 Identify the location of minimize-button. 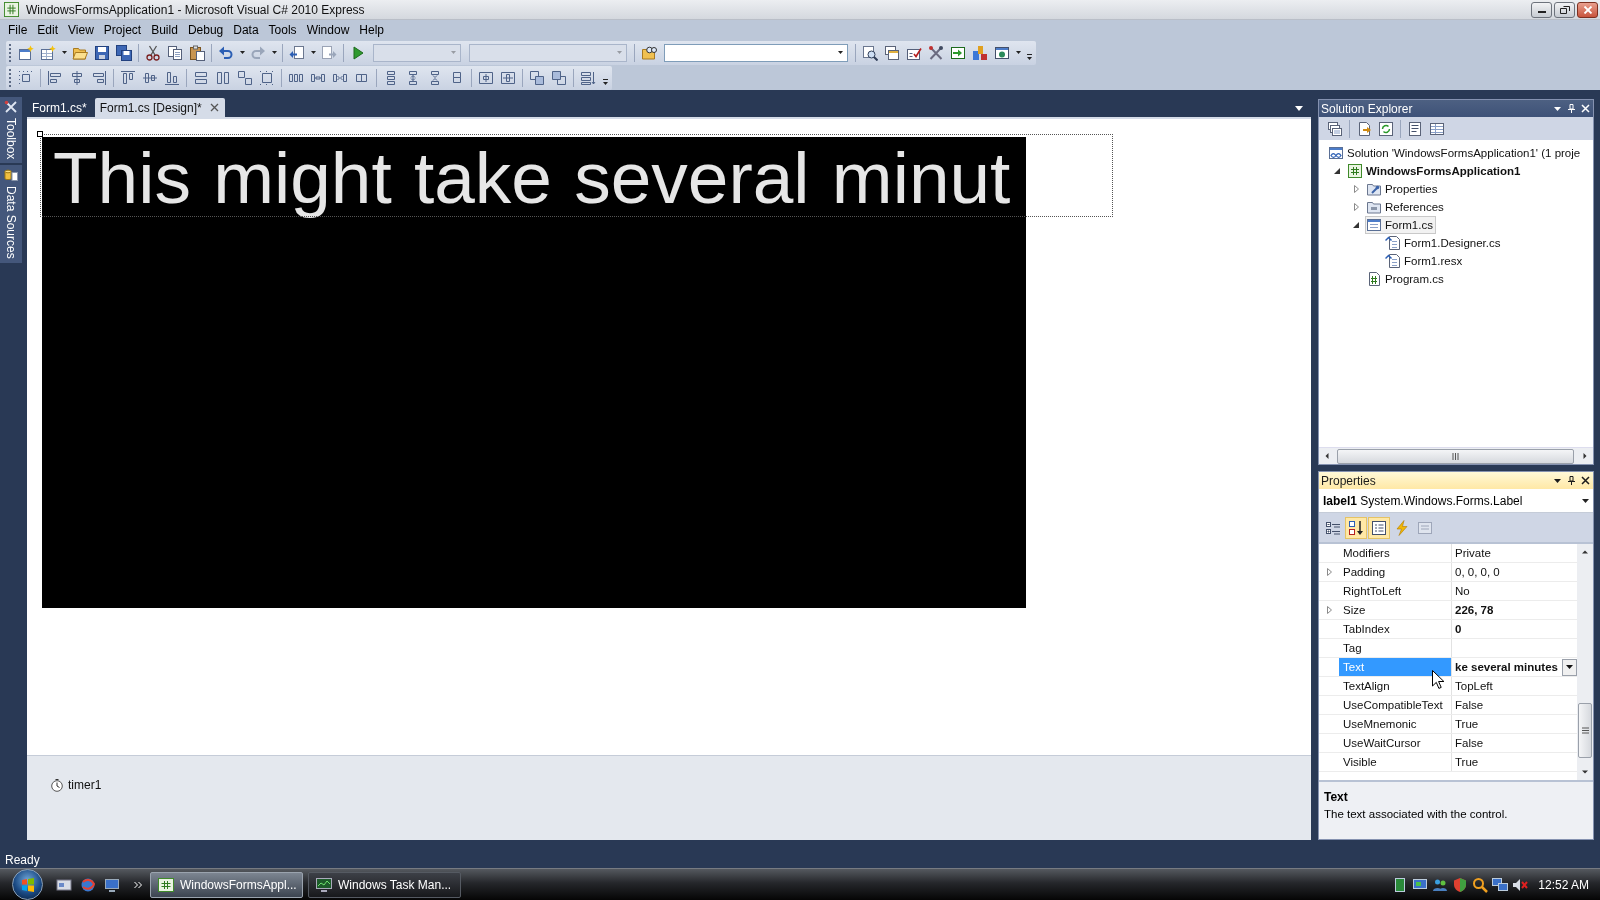
(1541, 9).